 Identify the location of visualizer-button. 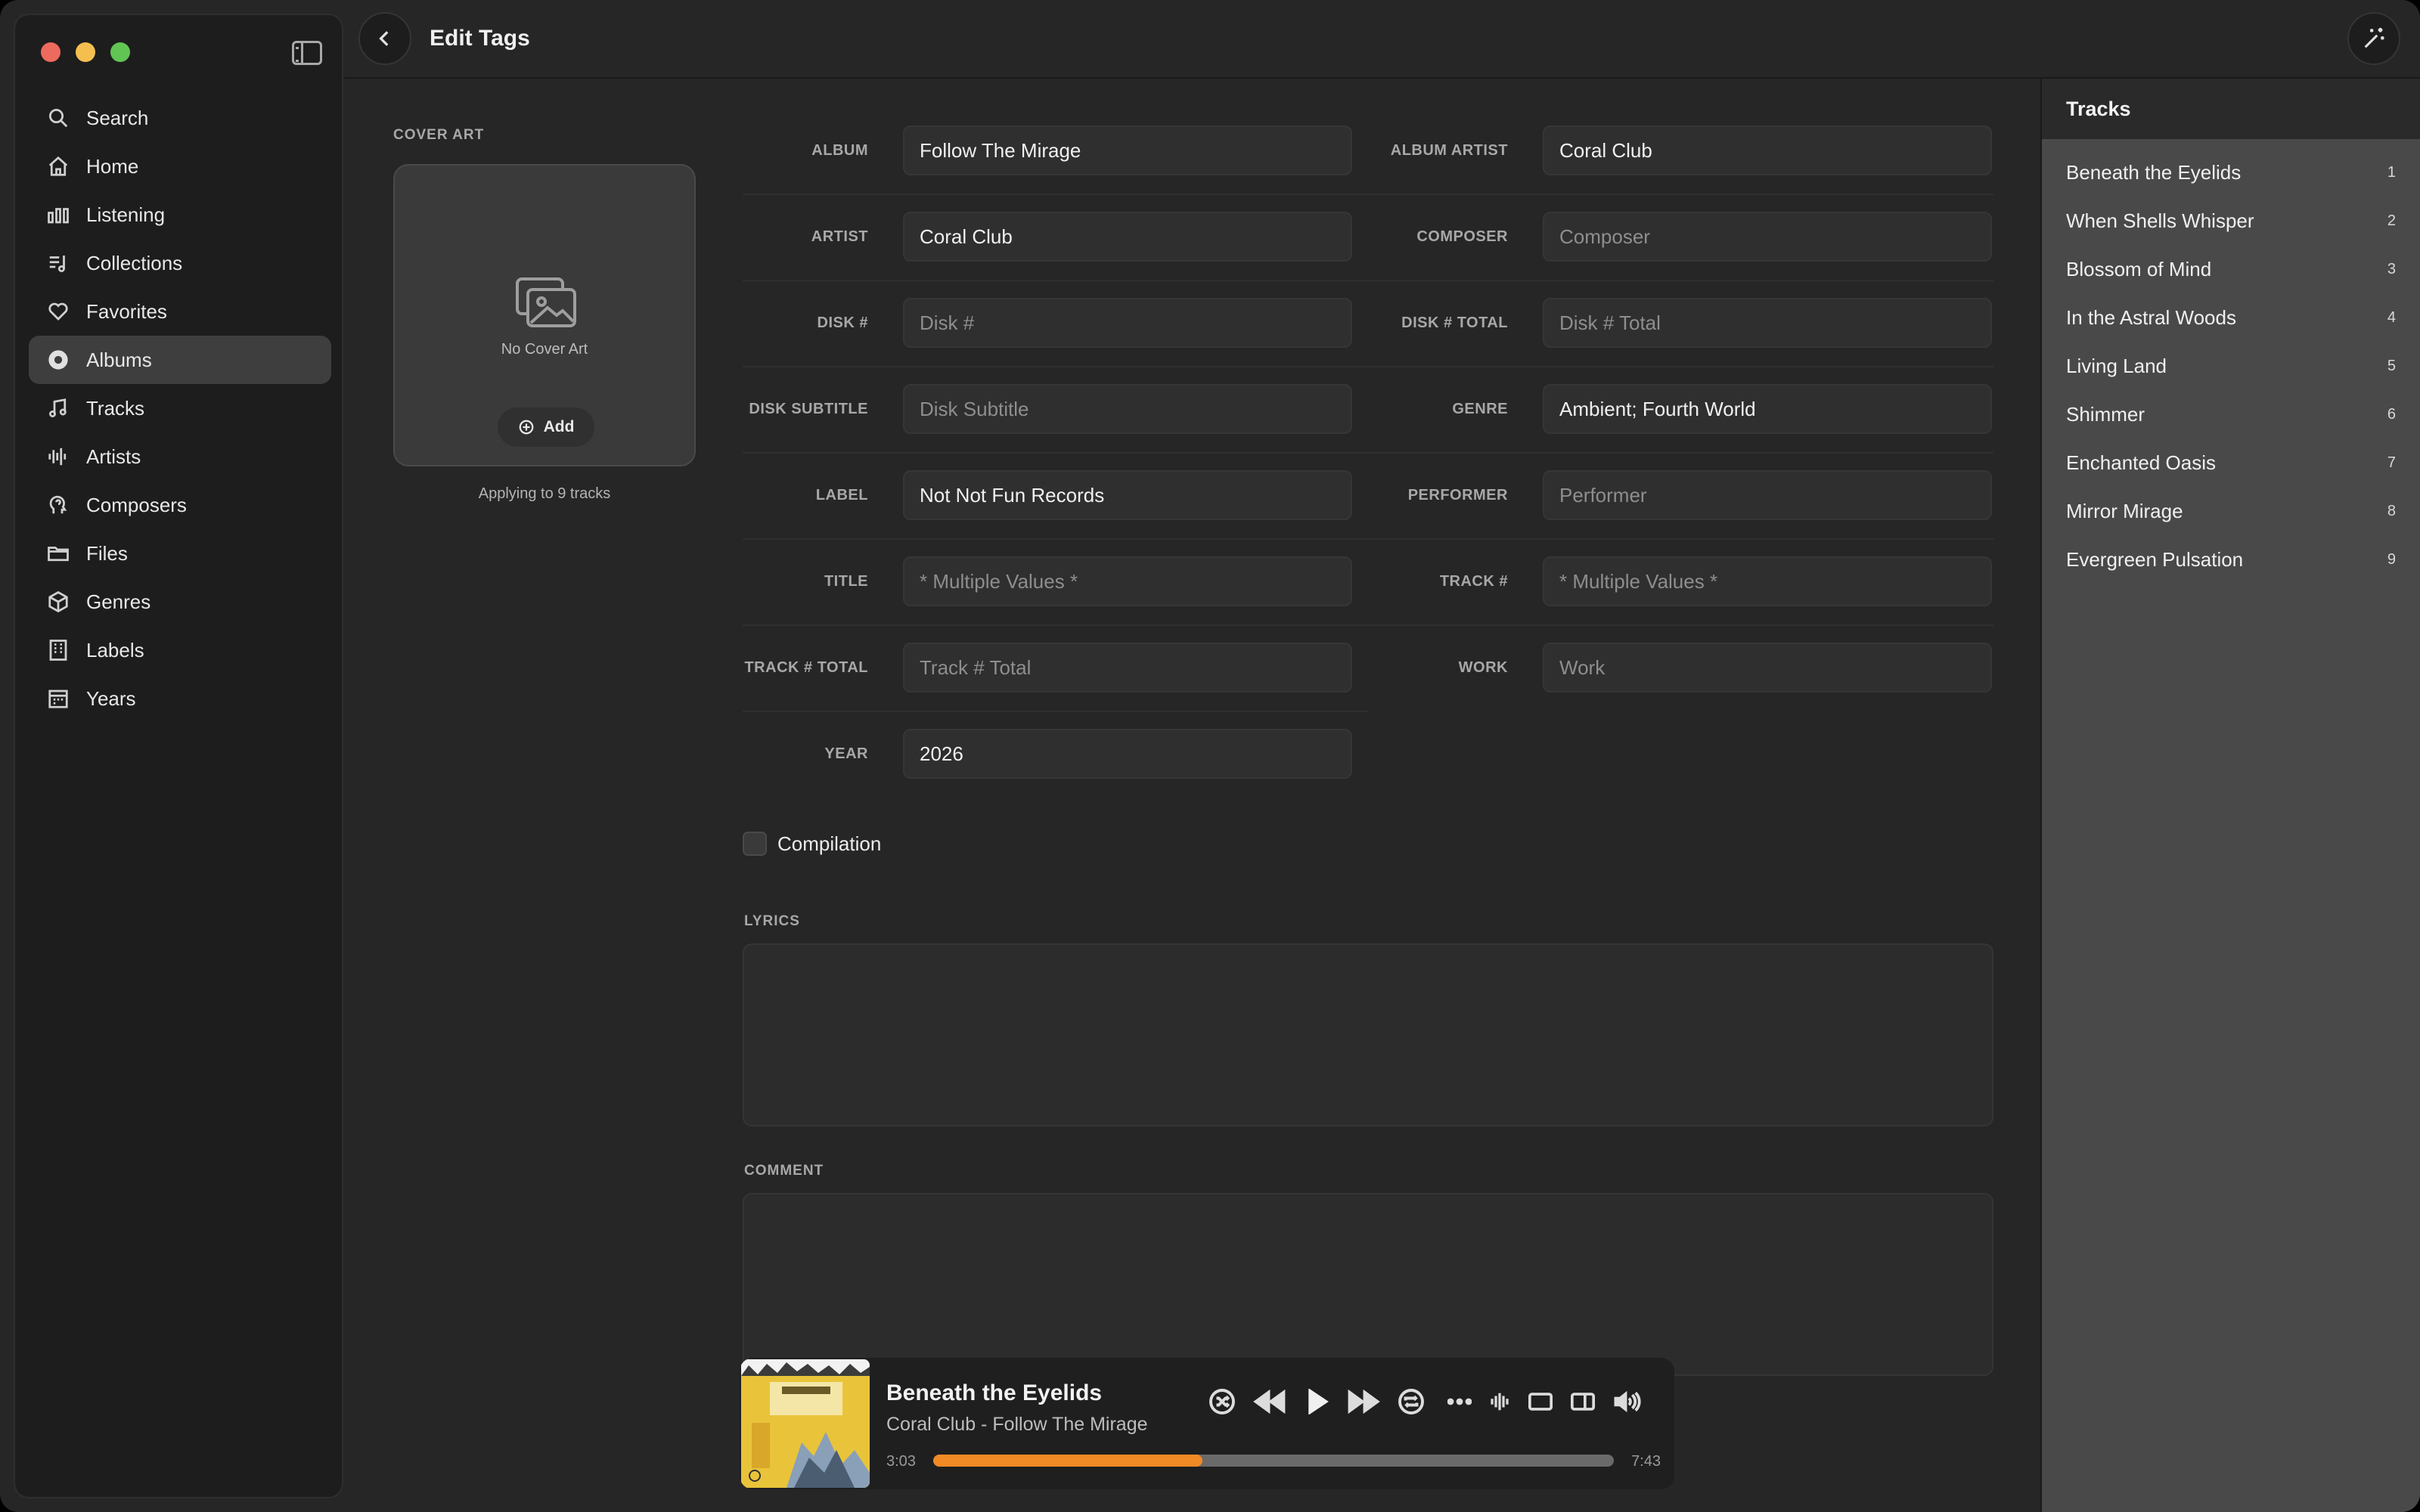
(1499, 1401).